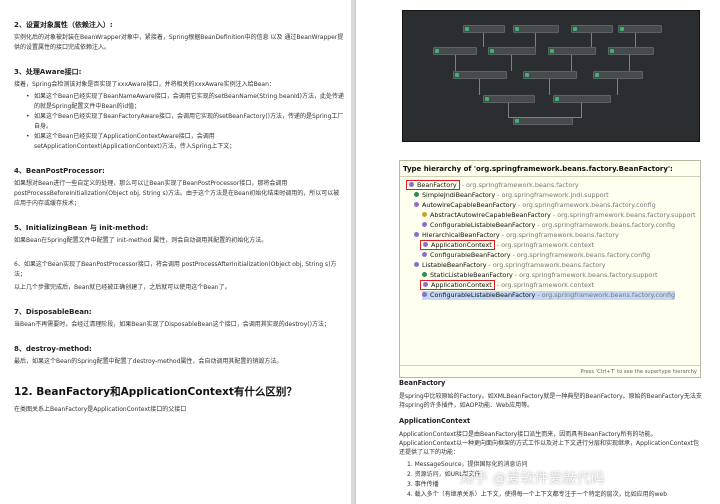 The height and width of the screenshot is (504, 720). What do you see at coordinates (422, 383) in the screenshot?
I see `beanfactory-heading: BeanFactory` at bounding box center [422, 383].